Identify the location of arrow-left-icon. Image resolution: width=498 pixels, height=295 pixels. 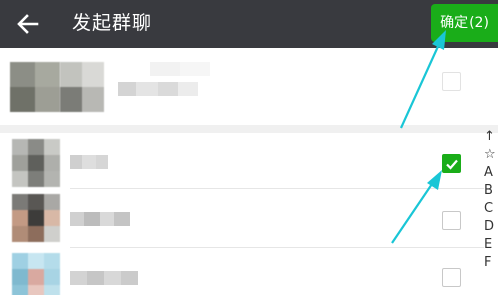
(28, 24).